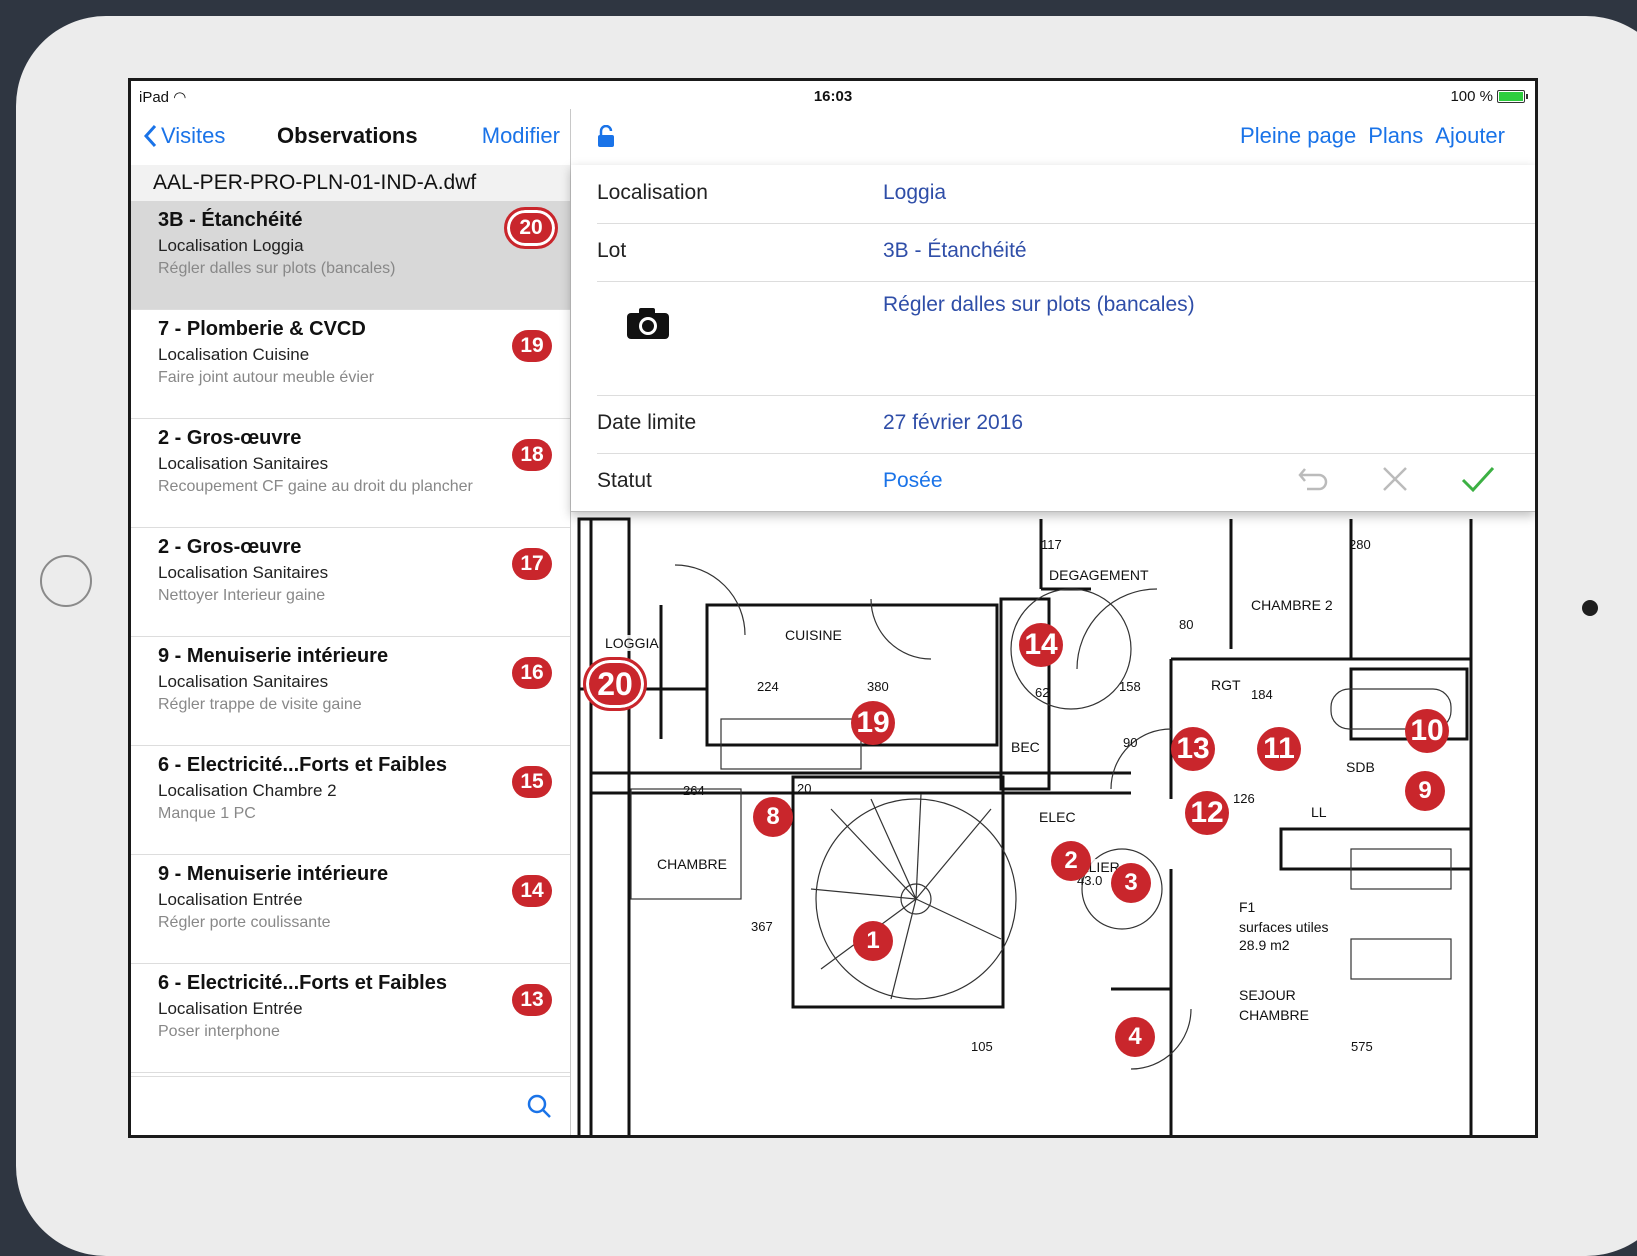 This screenshot has width=1637, height=1256. Describe the element at coordinates (302, 765) in the screenshot. I see `observation-title: 6 - Electricité...Forts et Faibles` at that location.